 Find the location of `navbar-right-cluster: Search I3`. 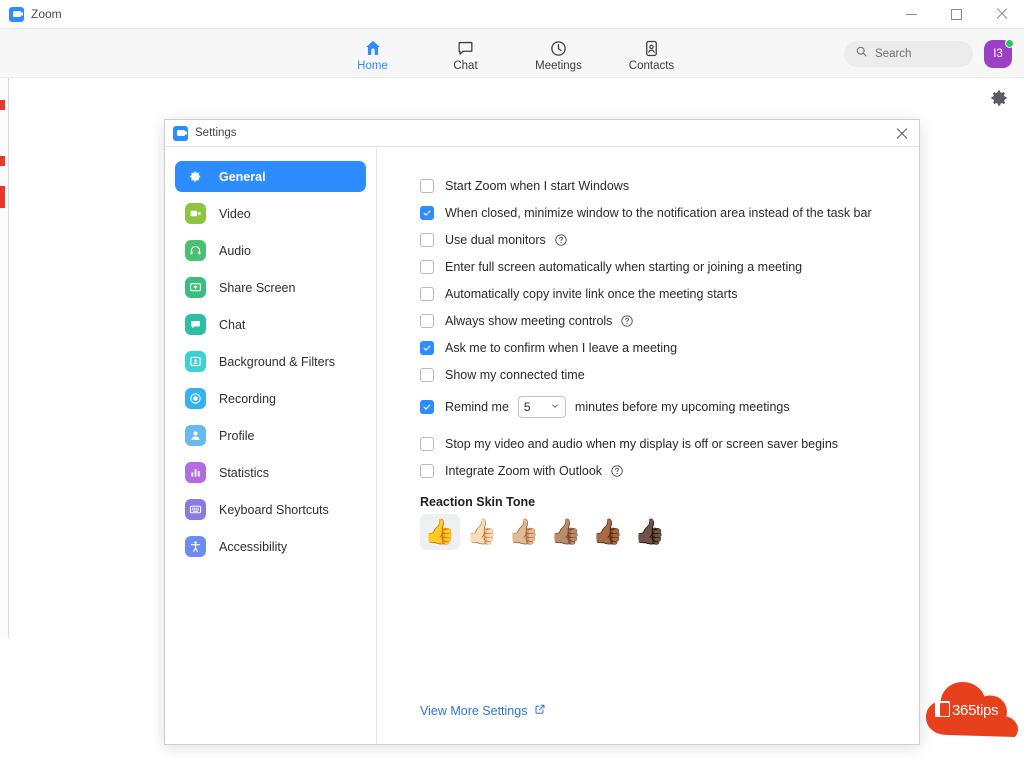

navbar-right-cluster: Search I3 is located at coordinates (929, 53).